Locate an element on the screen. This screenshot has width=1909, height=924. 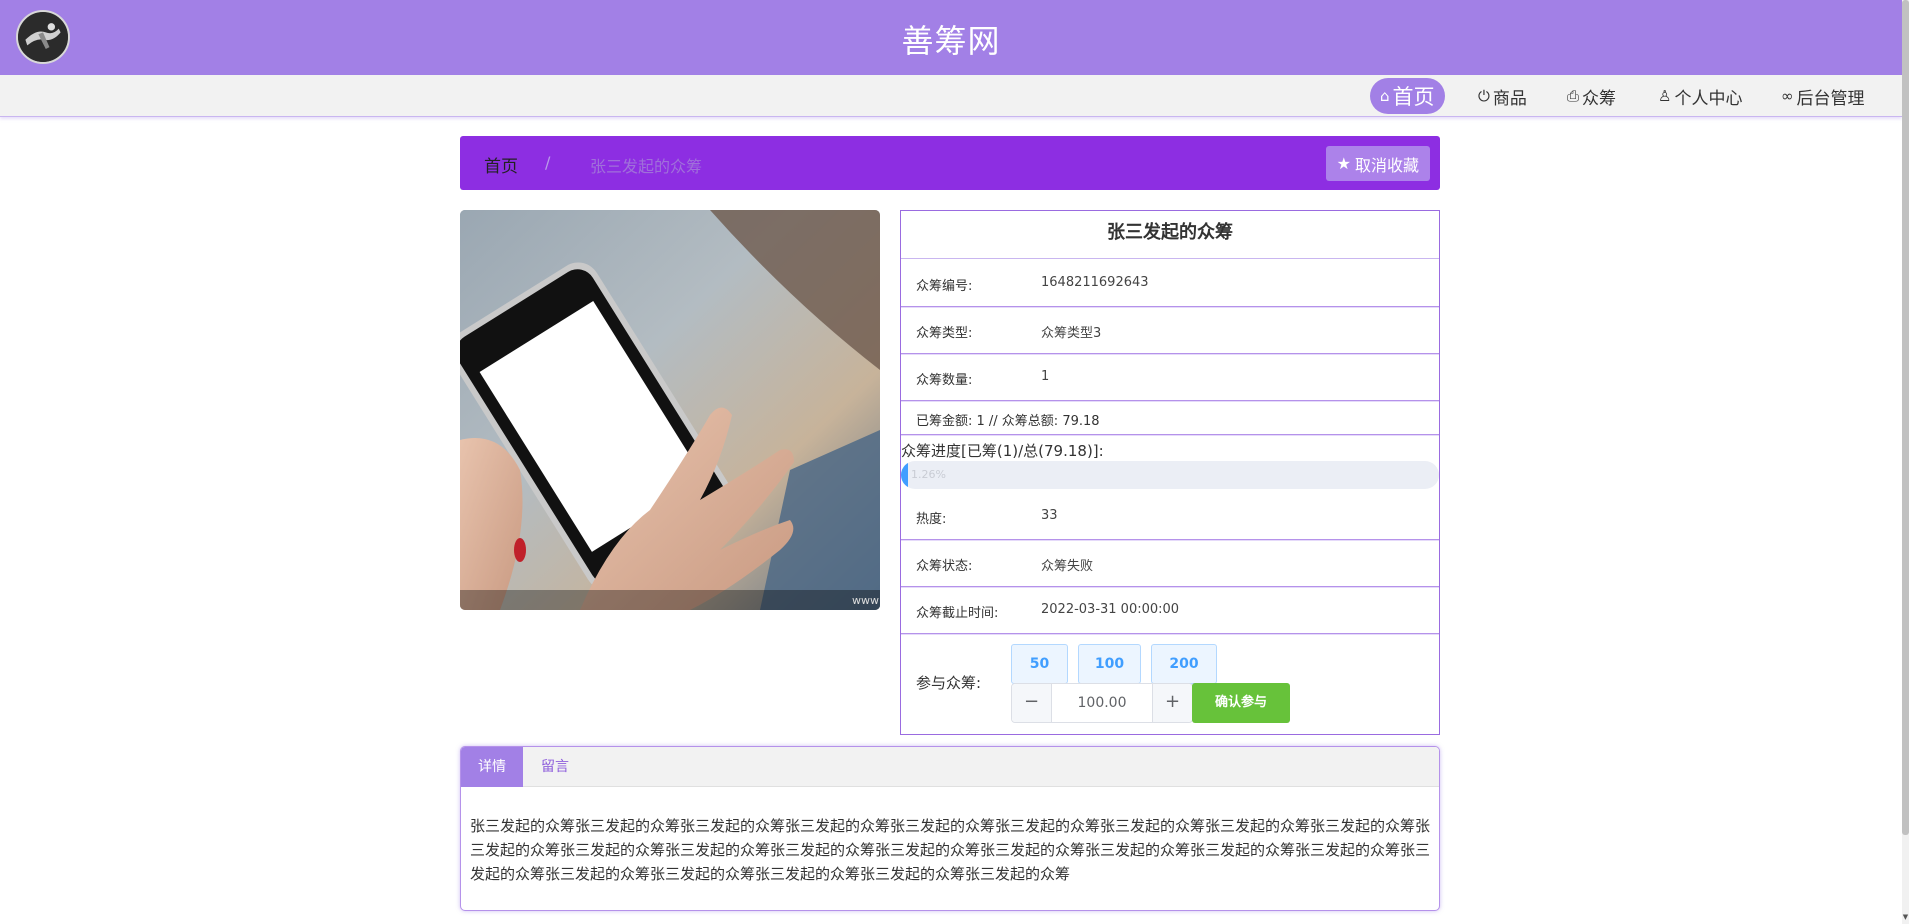
nav-item-crowdfunding: ⎙ 众筹 is located at coordinates (1591, 96).